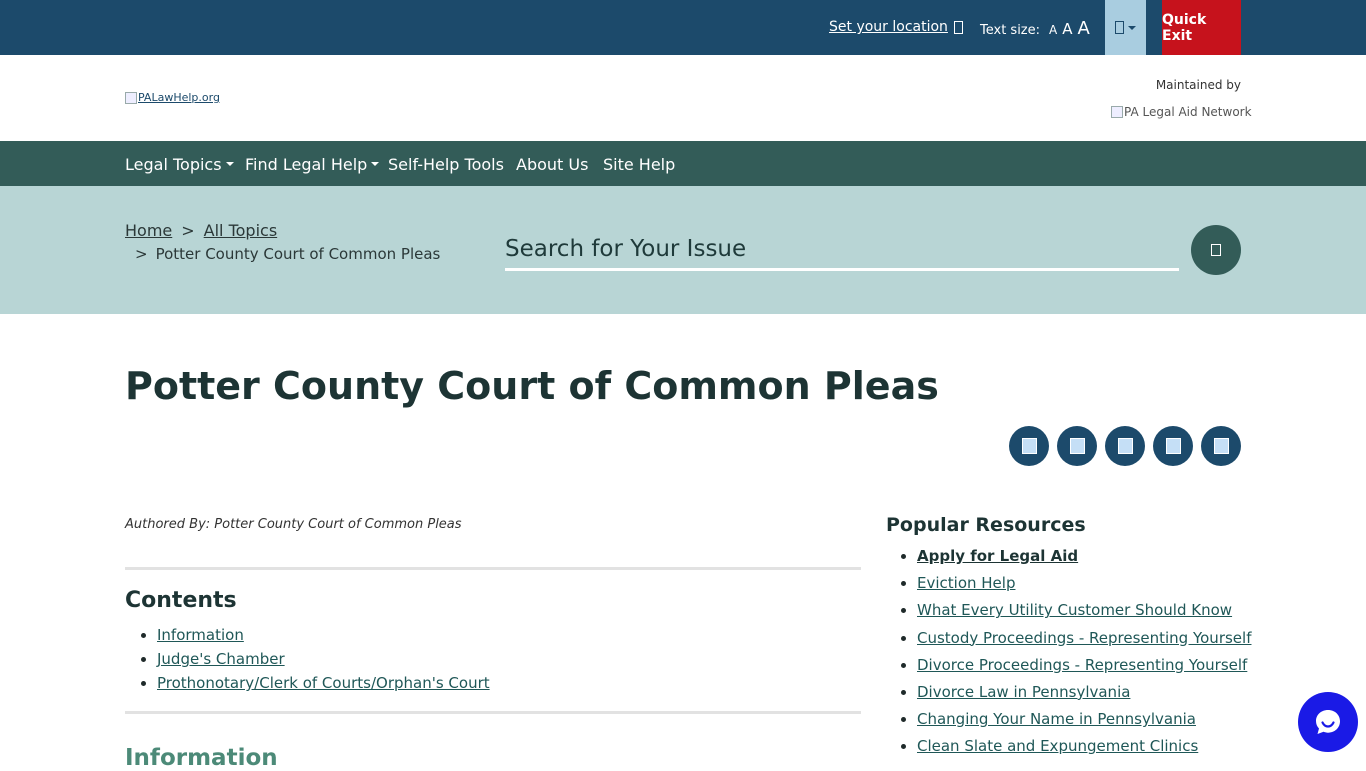 This screenshot has width=1366, height=771. What do you see at coordinates (997, 556) in the screenshot?
I see `popular-link: Apply for Legal Aid` at bounding box center [997, 556].